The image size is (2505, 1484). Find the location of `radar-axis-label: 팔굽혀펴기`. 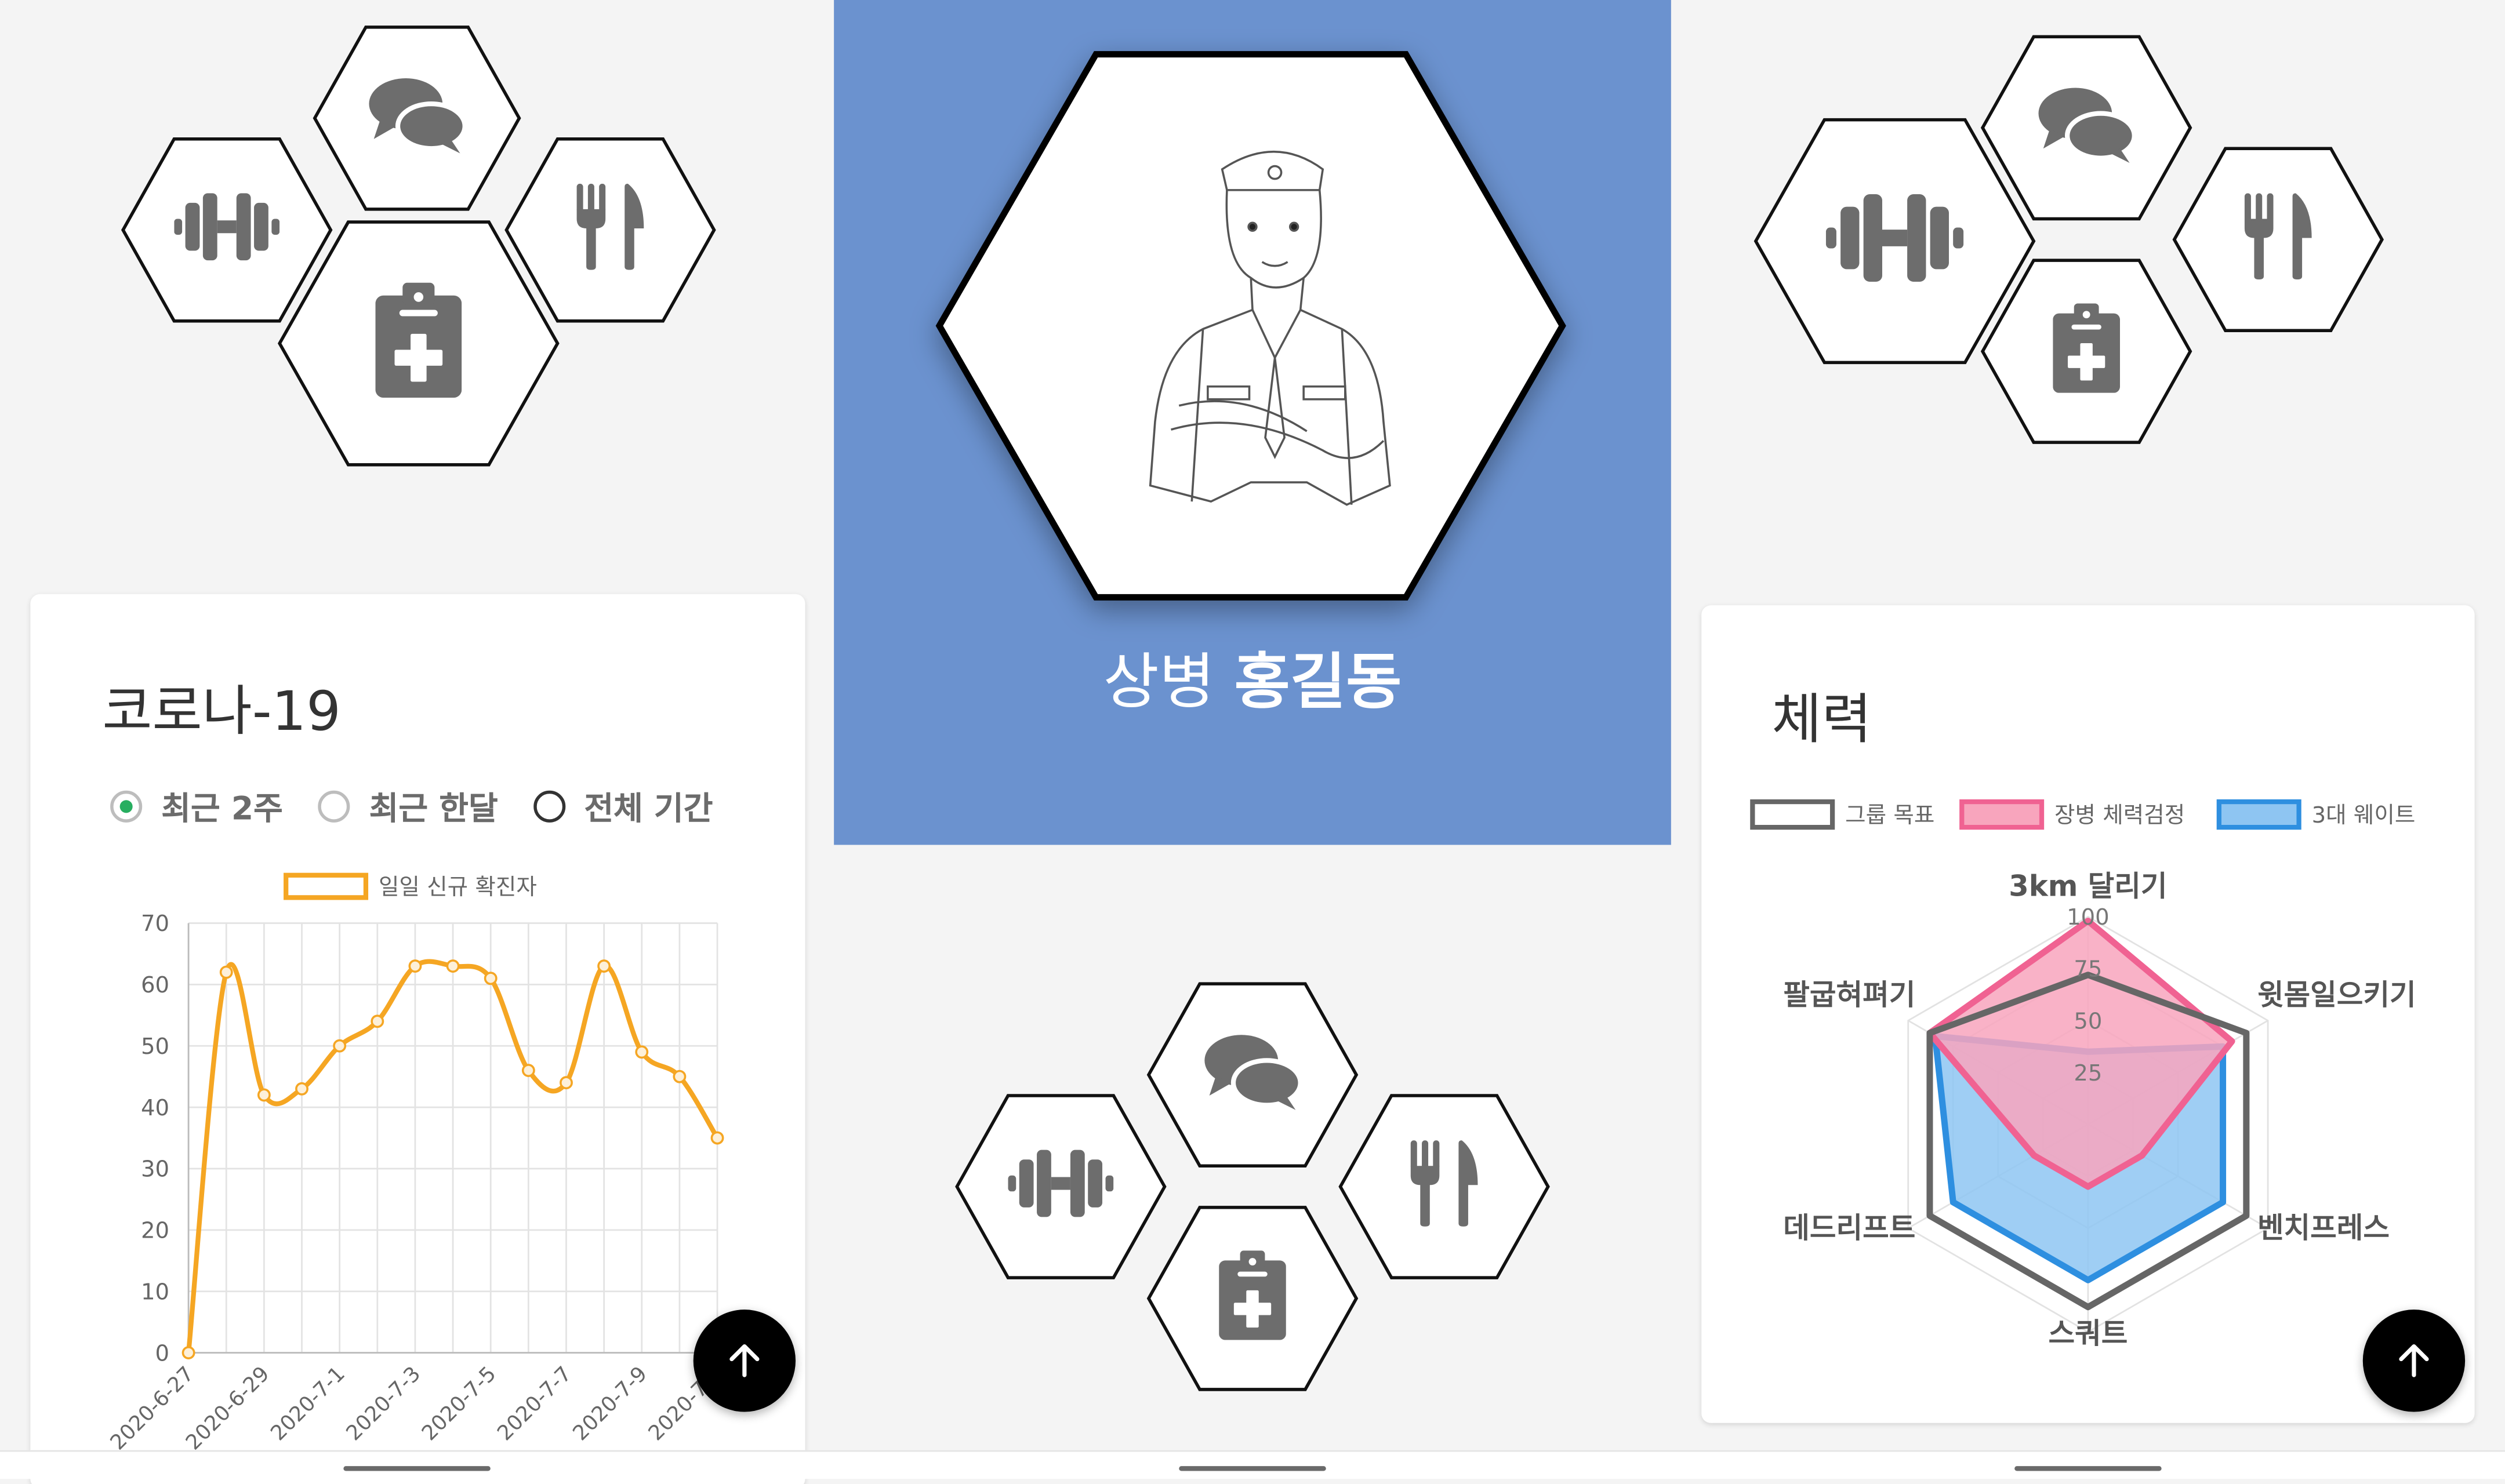

radar-axis-label: 팔굽혀펴기 is located at coordinates (1849, 995).